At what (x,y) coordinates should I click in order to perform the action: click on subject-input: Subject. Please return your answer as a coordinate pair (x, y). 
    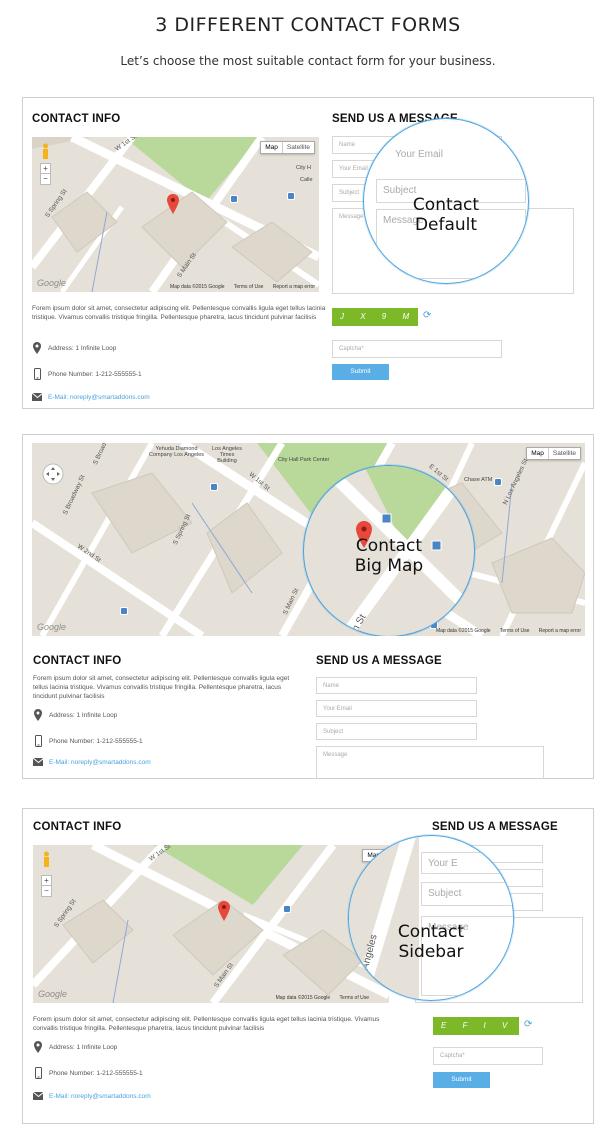
    Looking at the image, I should click on (396, 731).